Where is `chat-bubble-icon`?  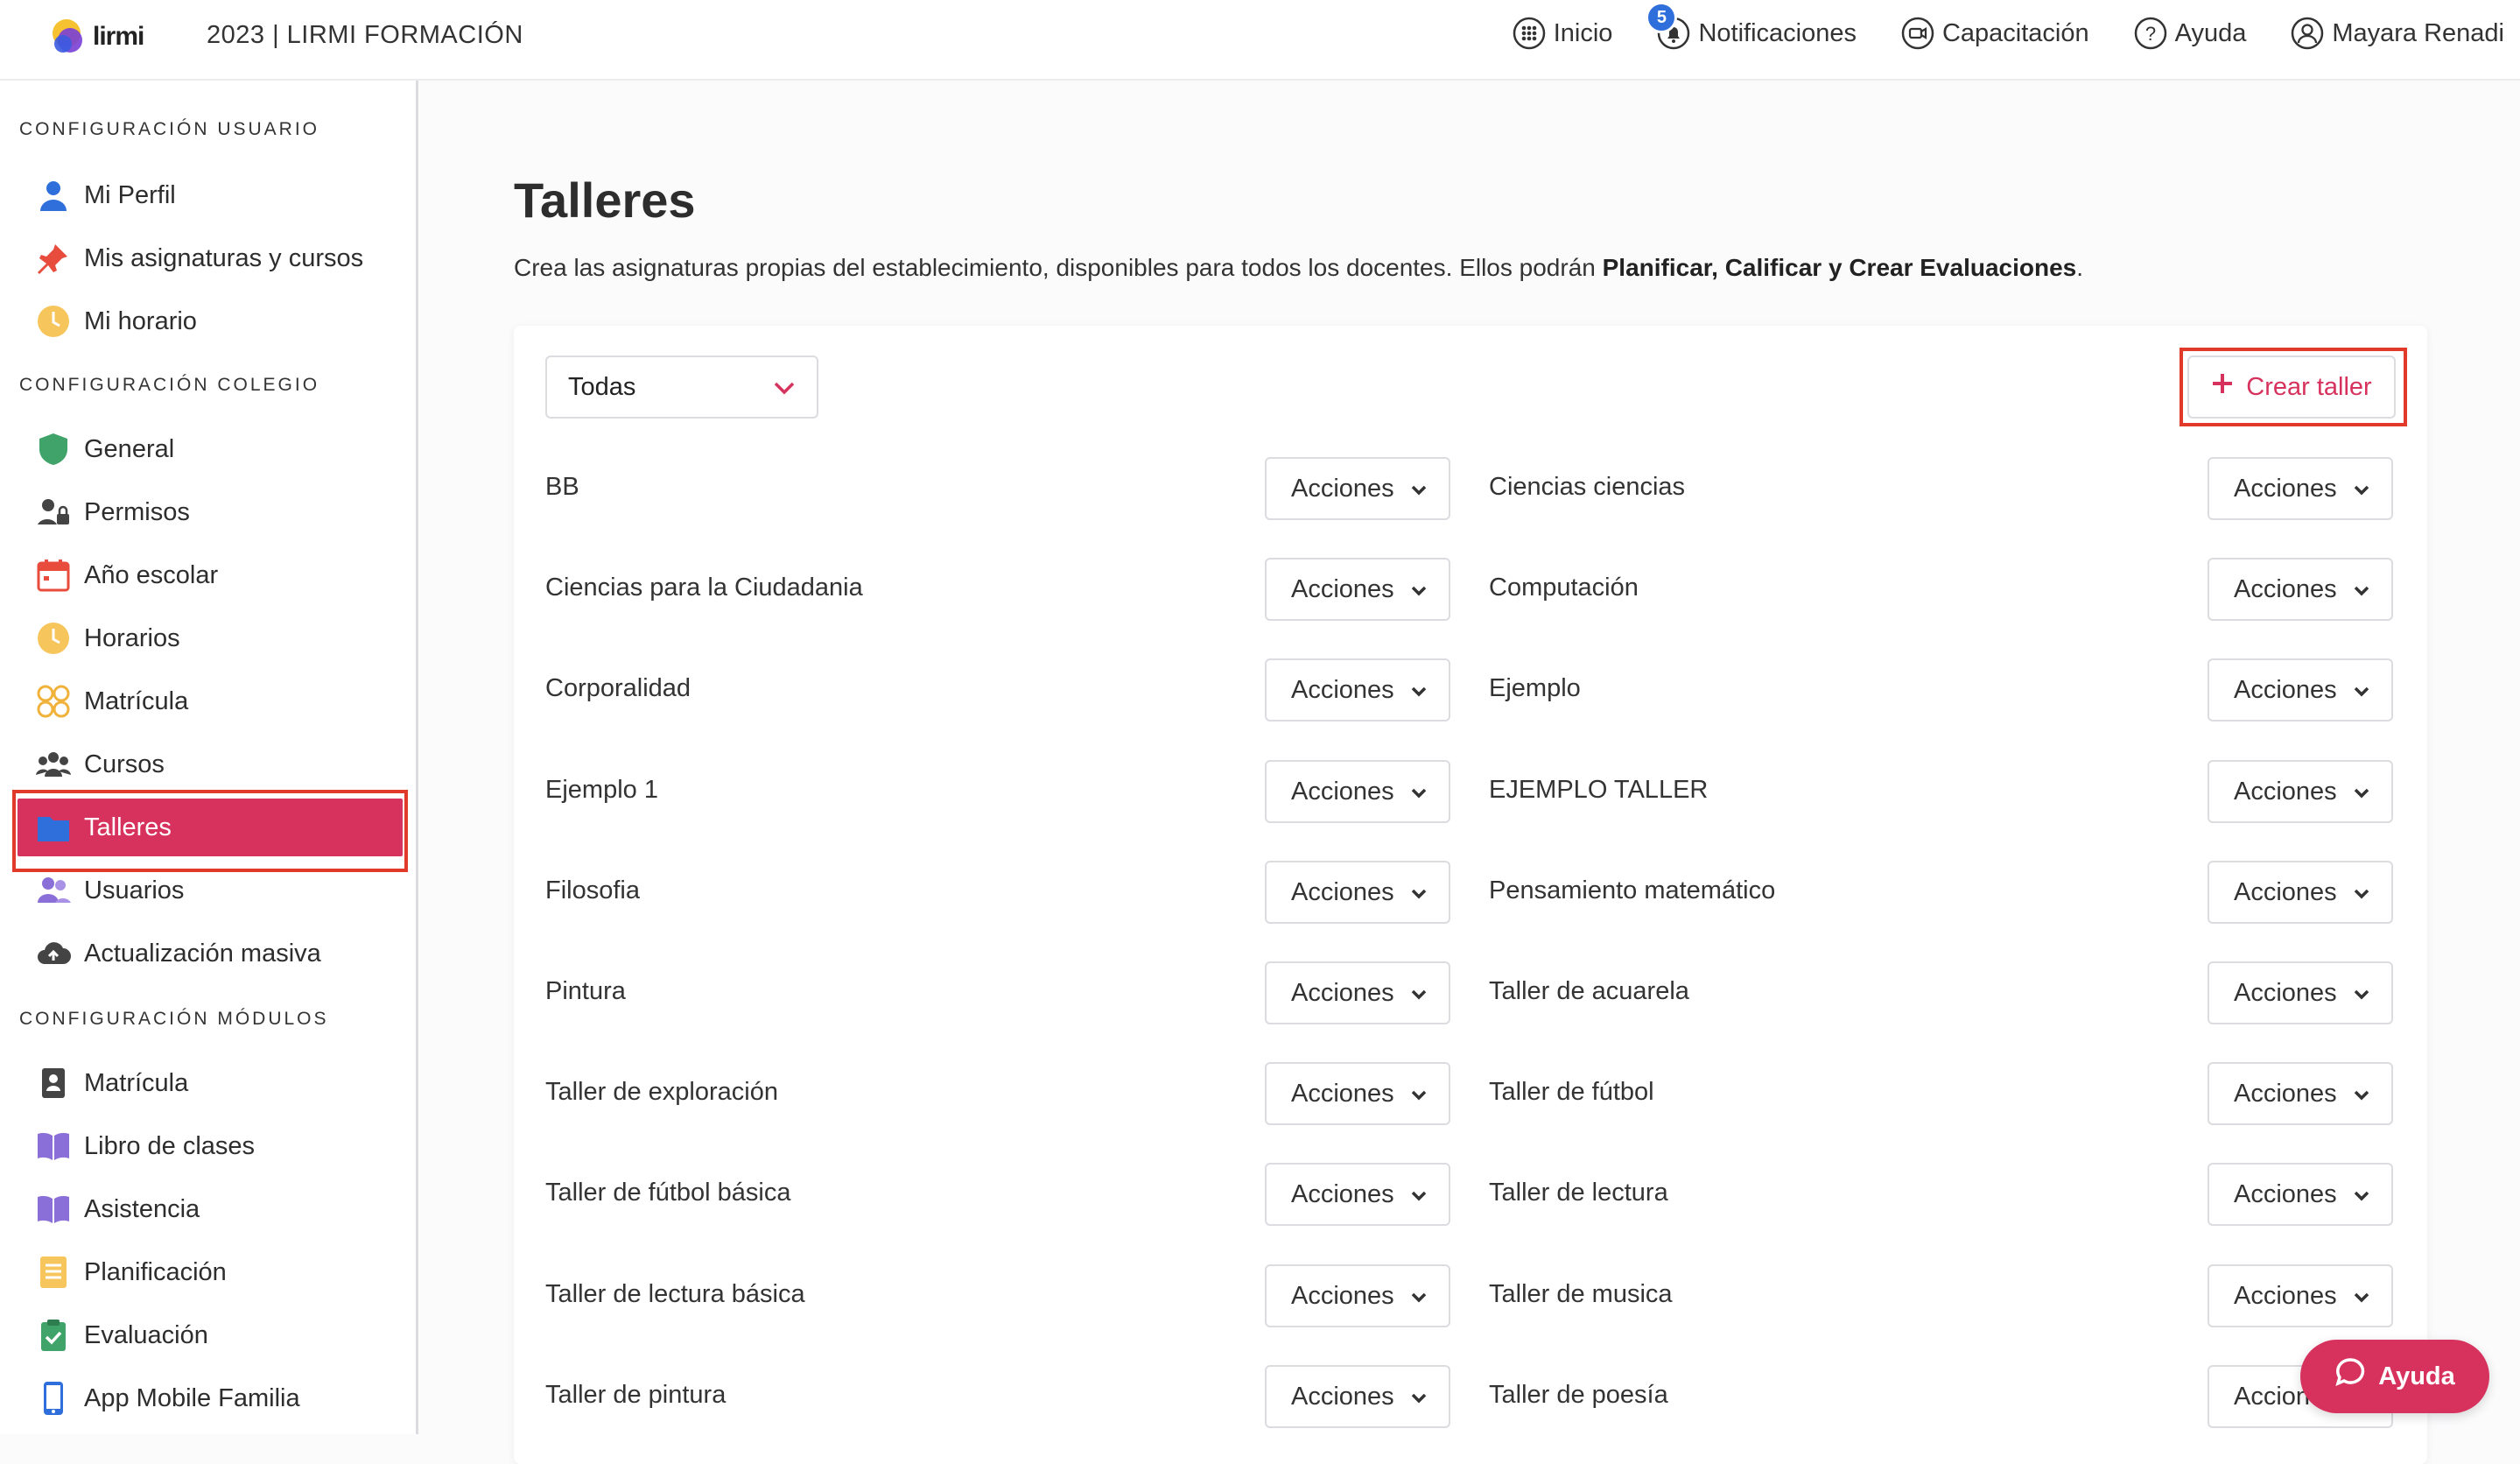
chat-bubble-icon is located at coordinates (2350, 1376).